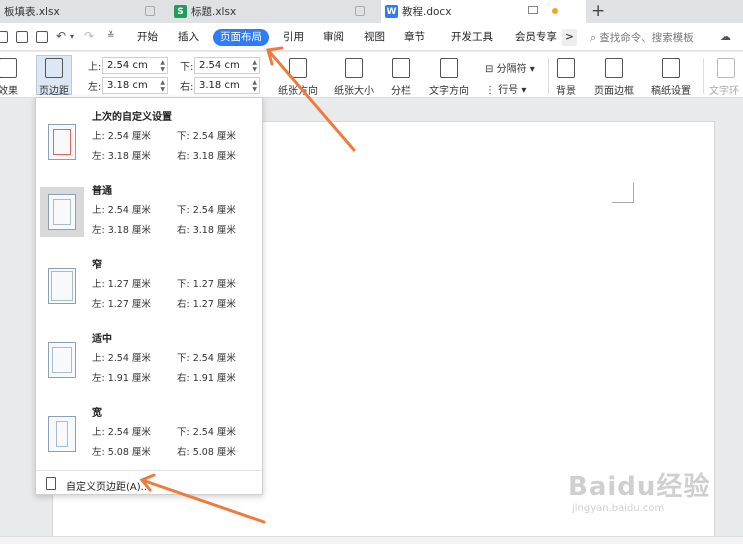  I want to click on arrow-to-custom-margins, so click(203, 501).